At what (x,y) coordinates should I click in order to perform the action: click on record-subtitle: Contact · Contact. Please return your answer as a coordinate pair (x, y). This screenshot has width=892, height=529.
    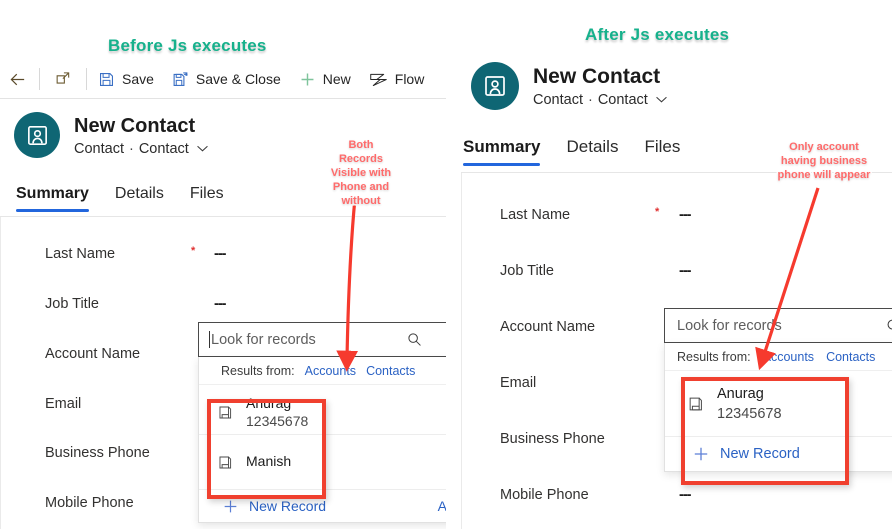
    Looking at the image, I should click on (141, 149).